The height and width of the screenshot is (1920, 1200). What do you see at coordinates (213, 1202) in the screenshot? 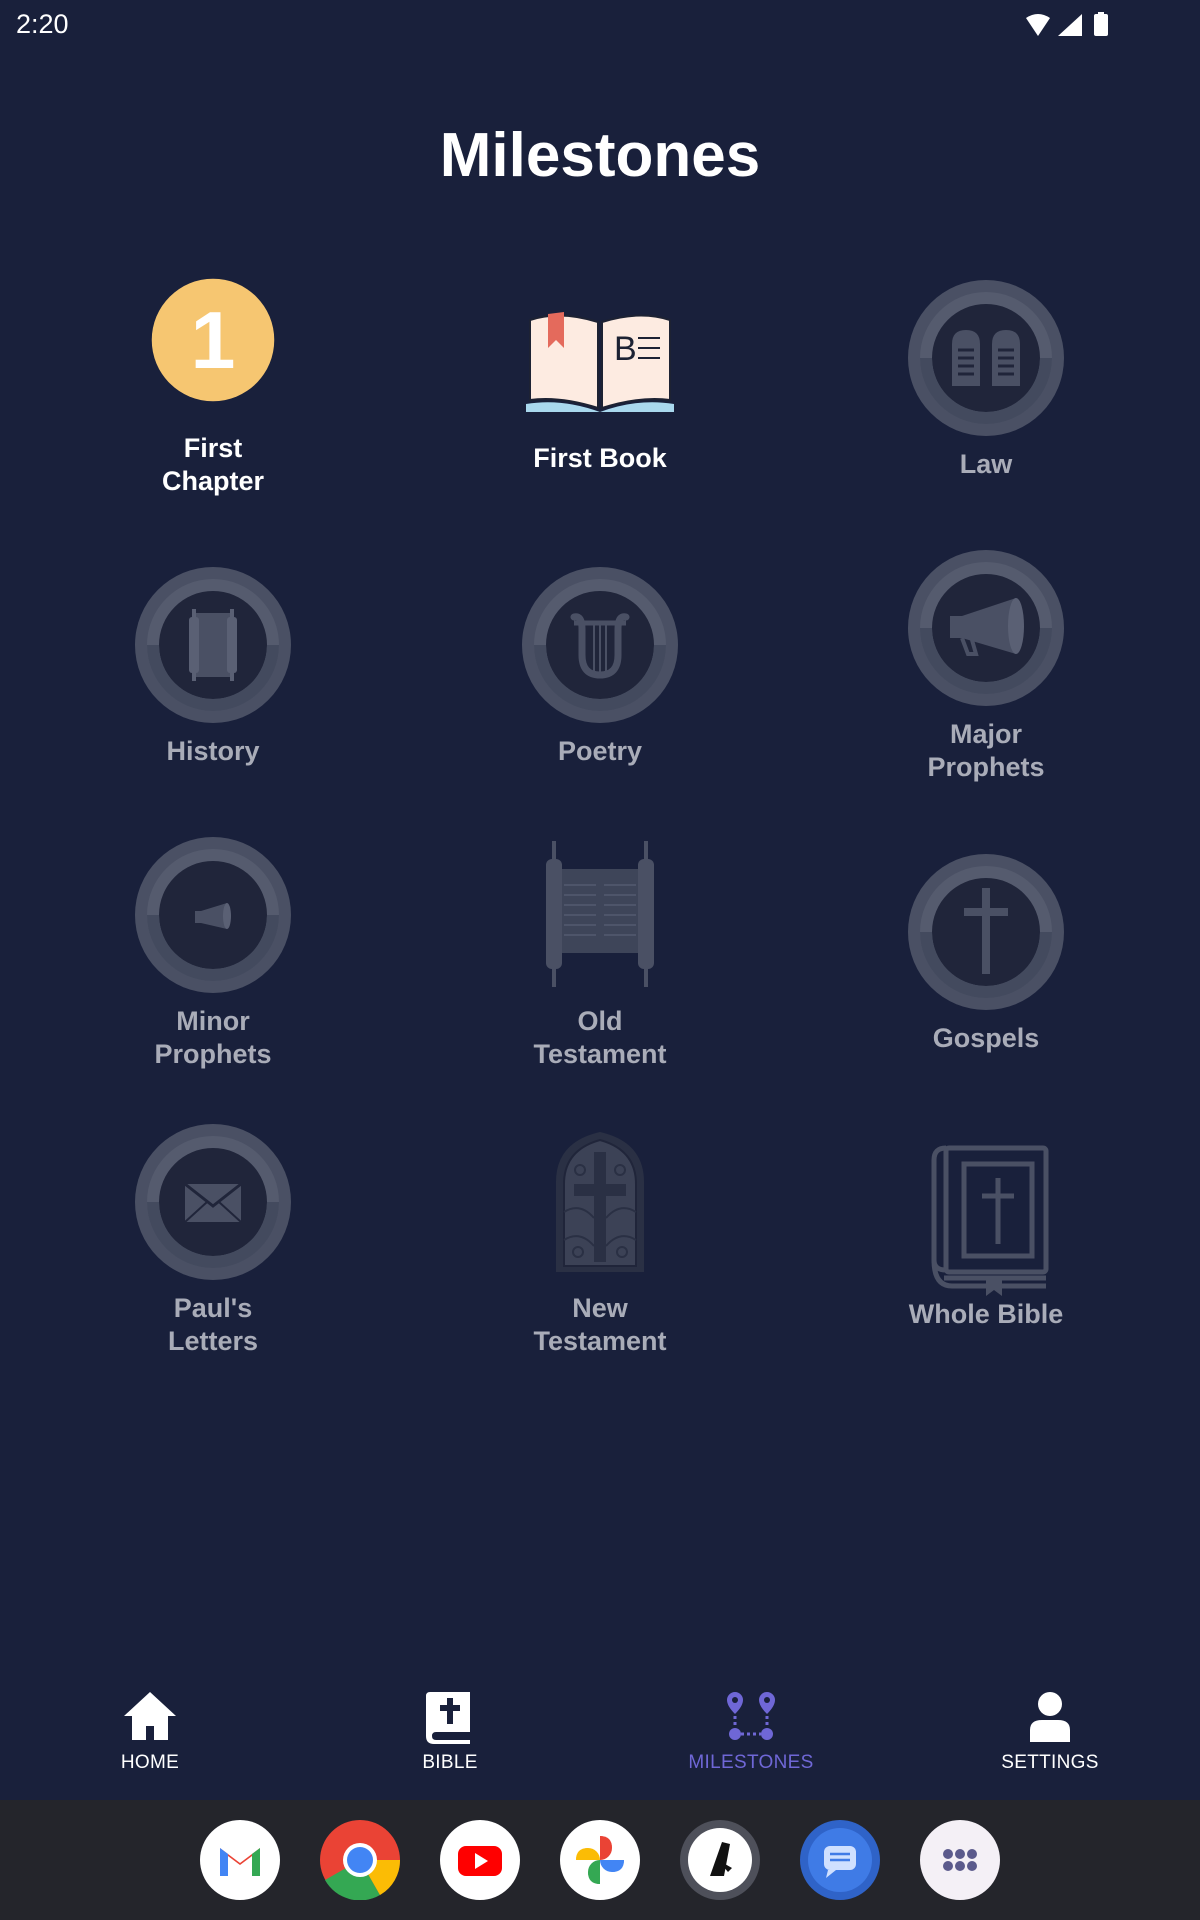
I see `envelope-icon` at bounding box center [213, 1202].